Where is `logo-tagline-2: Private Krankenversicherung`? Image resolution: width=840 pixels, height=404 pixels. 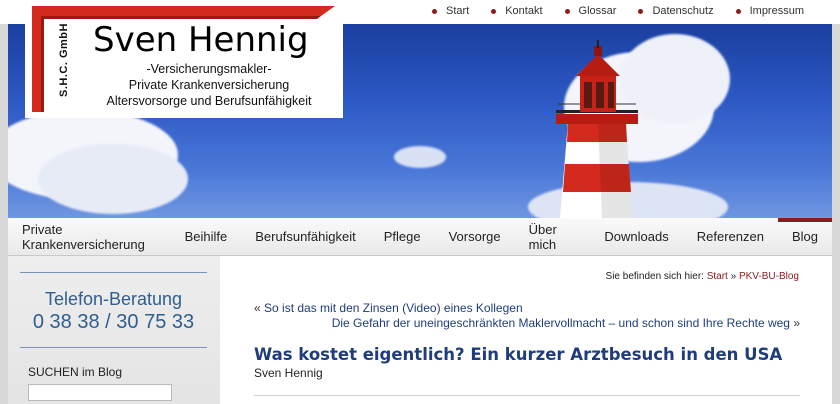 logo-tagline-2: Private Krankenversicherung is located at coordinates (209, 85).